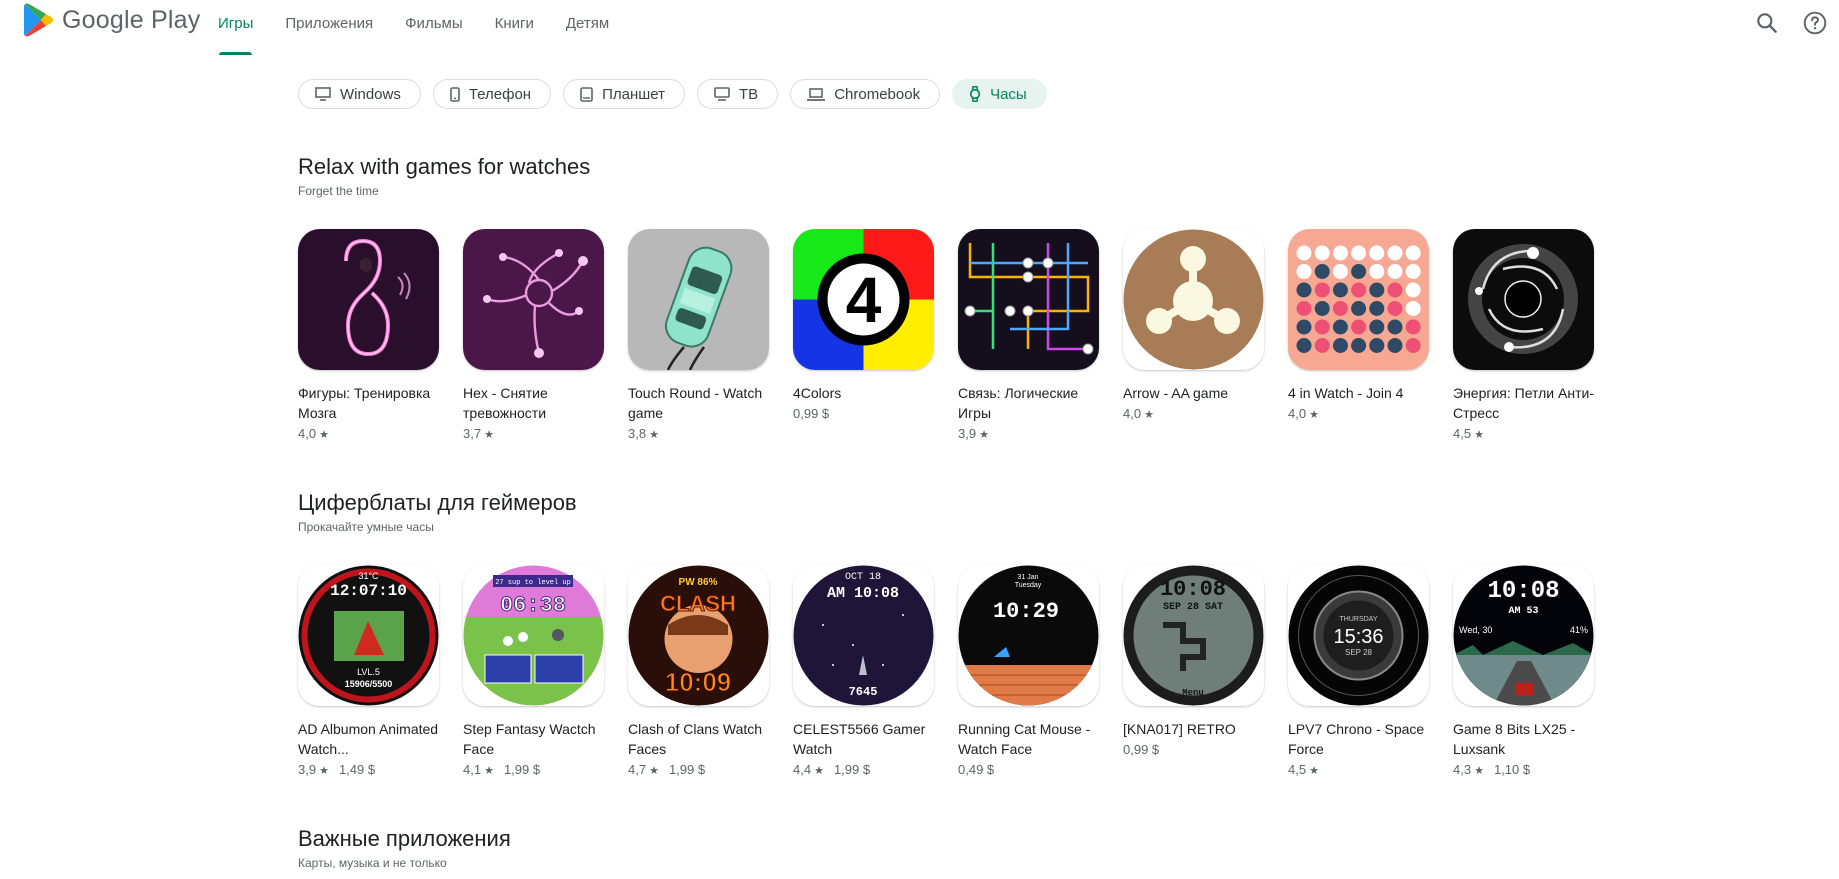 This screenshot has height=879, width=1839. What do you see at coordinates (112, 20) in the screenshot?
I see `google-play-logo: Google Play` at bounding box center [112, 20].